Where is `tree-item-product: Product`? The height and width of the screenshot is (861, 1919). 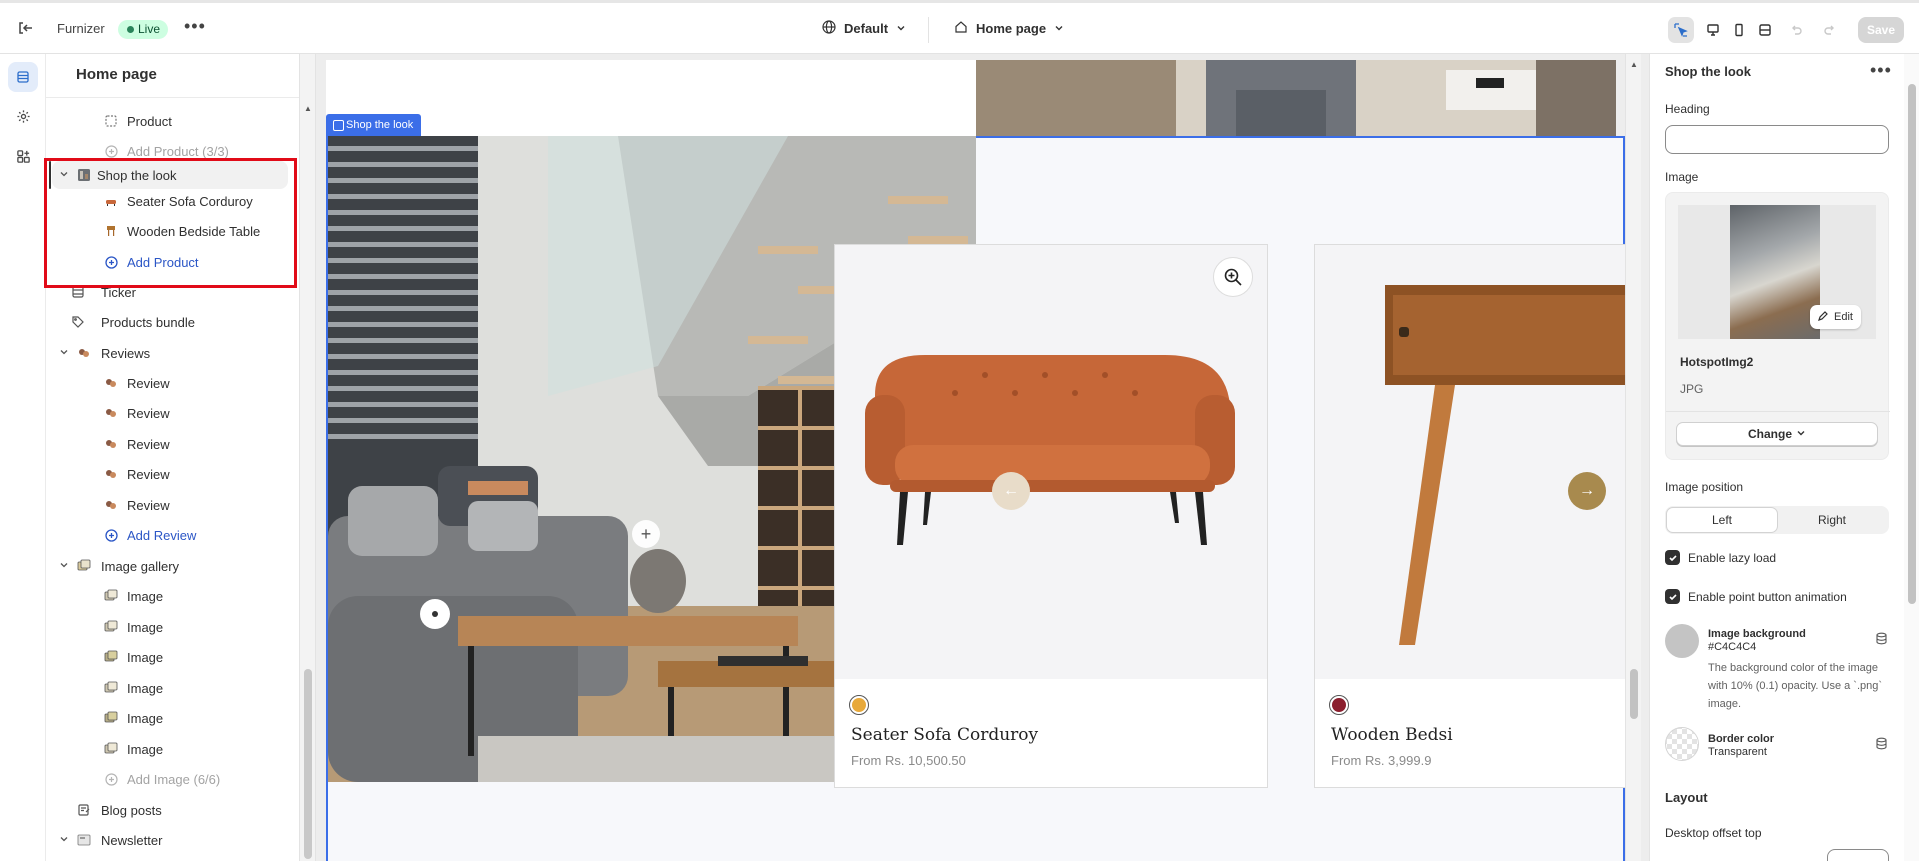
tree-item-product: Product is located at coordinates (168, 121).